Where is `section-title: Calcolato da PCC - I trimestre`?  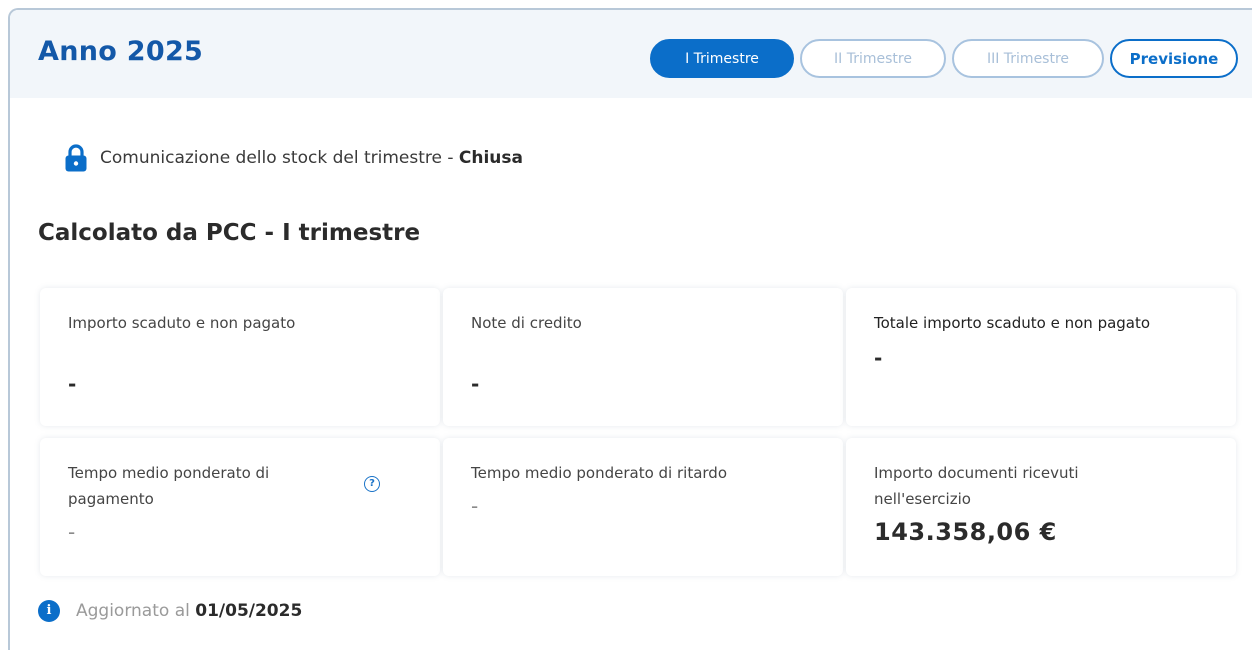 section-title: Calcolato da PCC - I trimestre is located at coordinates (229, 233).